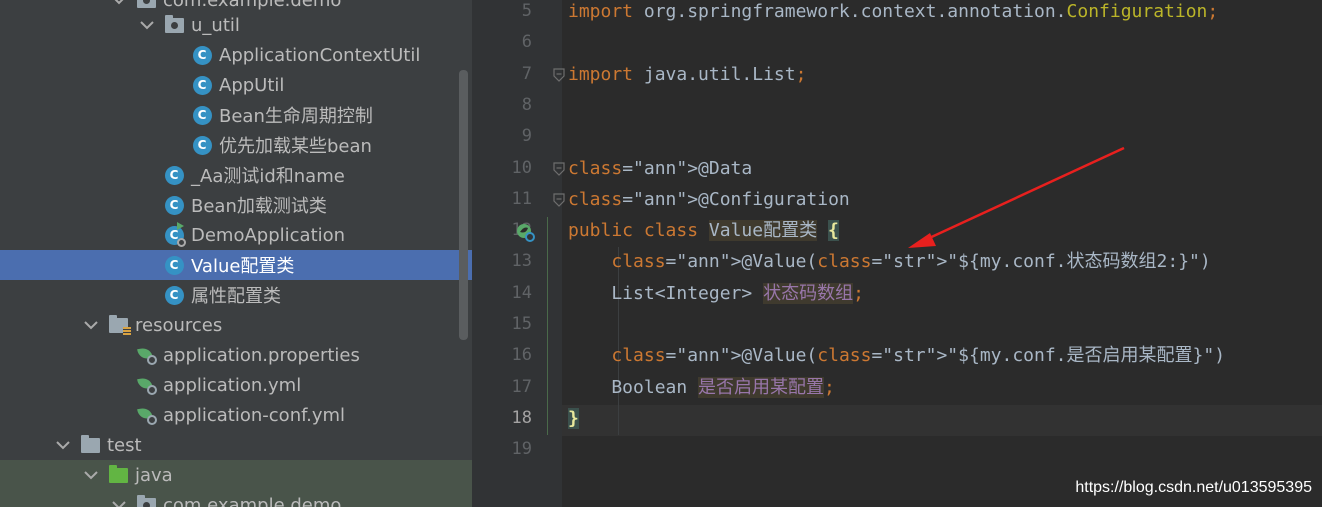 The width and height of the screenshot is (1322, 507). What do you see at coordinates (521, 386) in the screenshot?
I see `line-number: 17` at bounding box center [521, 386].